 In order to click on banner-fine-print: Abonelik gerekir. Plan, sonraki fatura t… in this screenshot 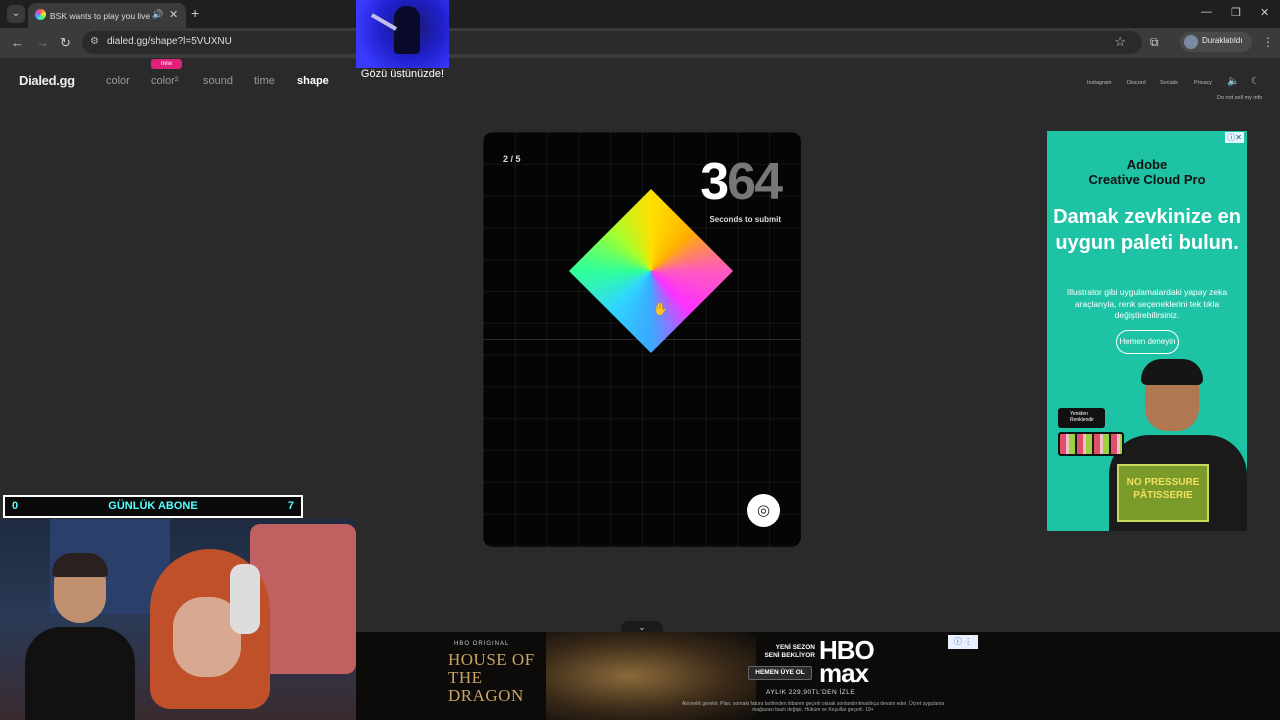, I will do `click(813, 707)`.